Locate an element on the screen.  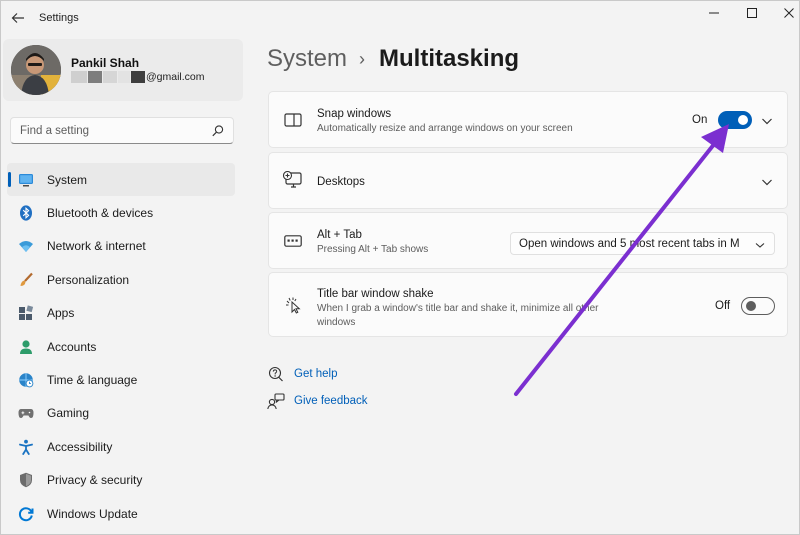
close-icon is located at coordinates (783, 13).